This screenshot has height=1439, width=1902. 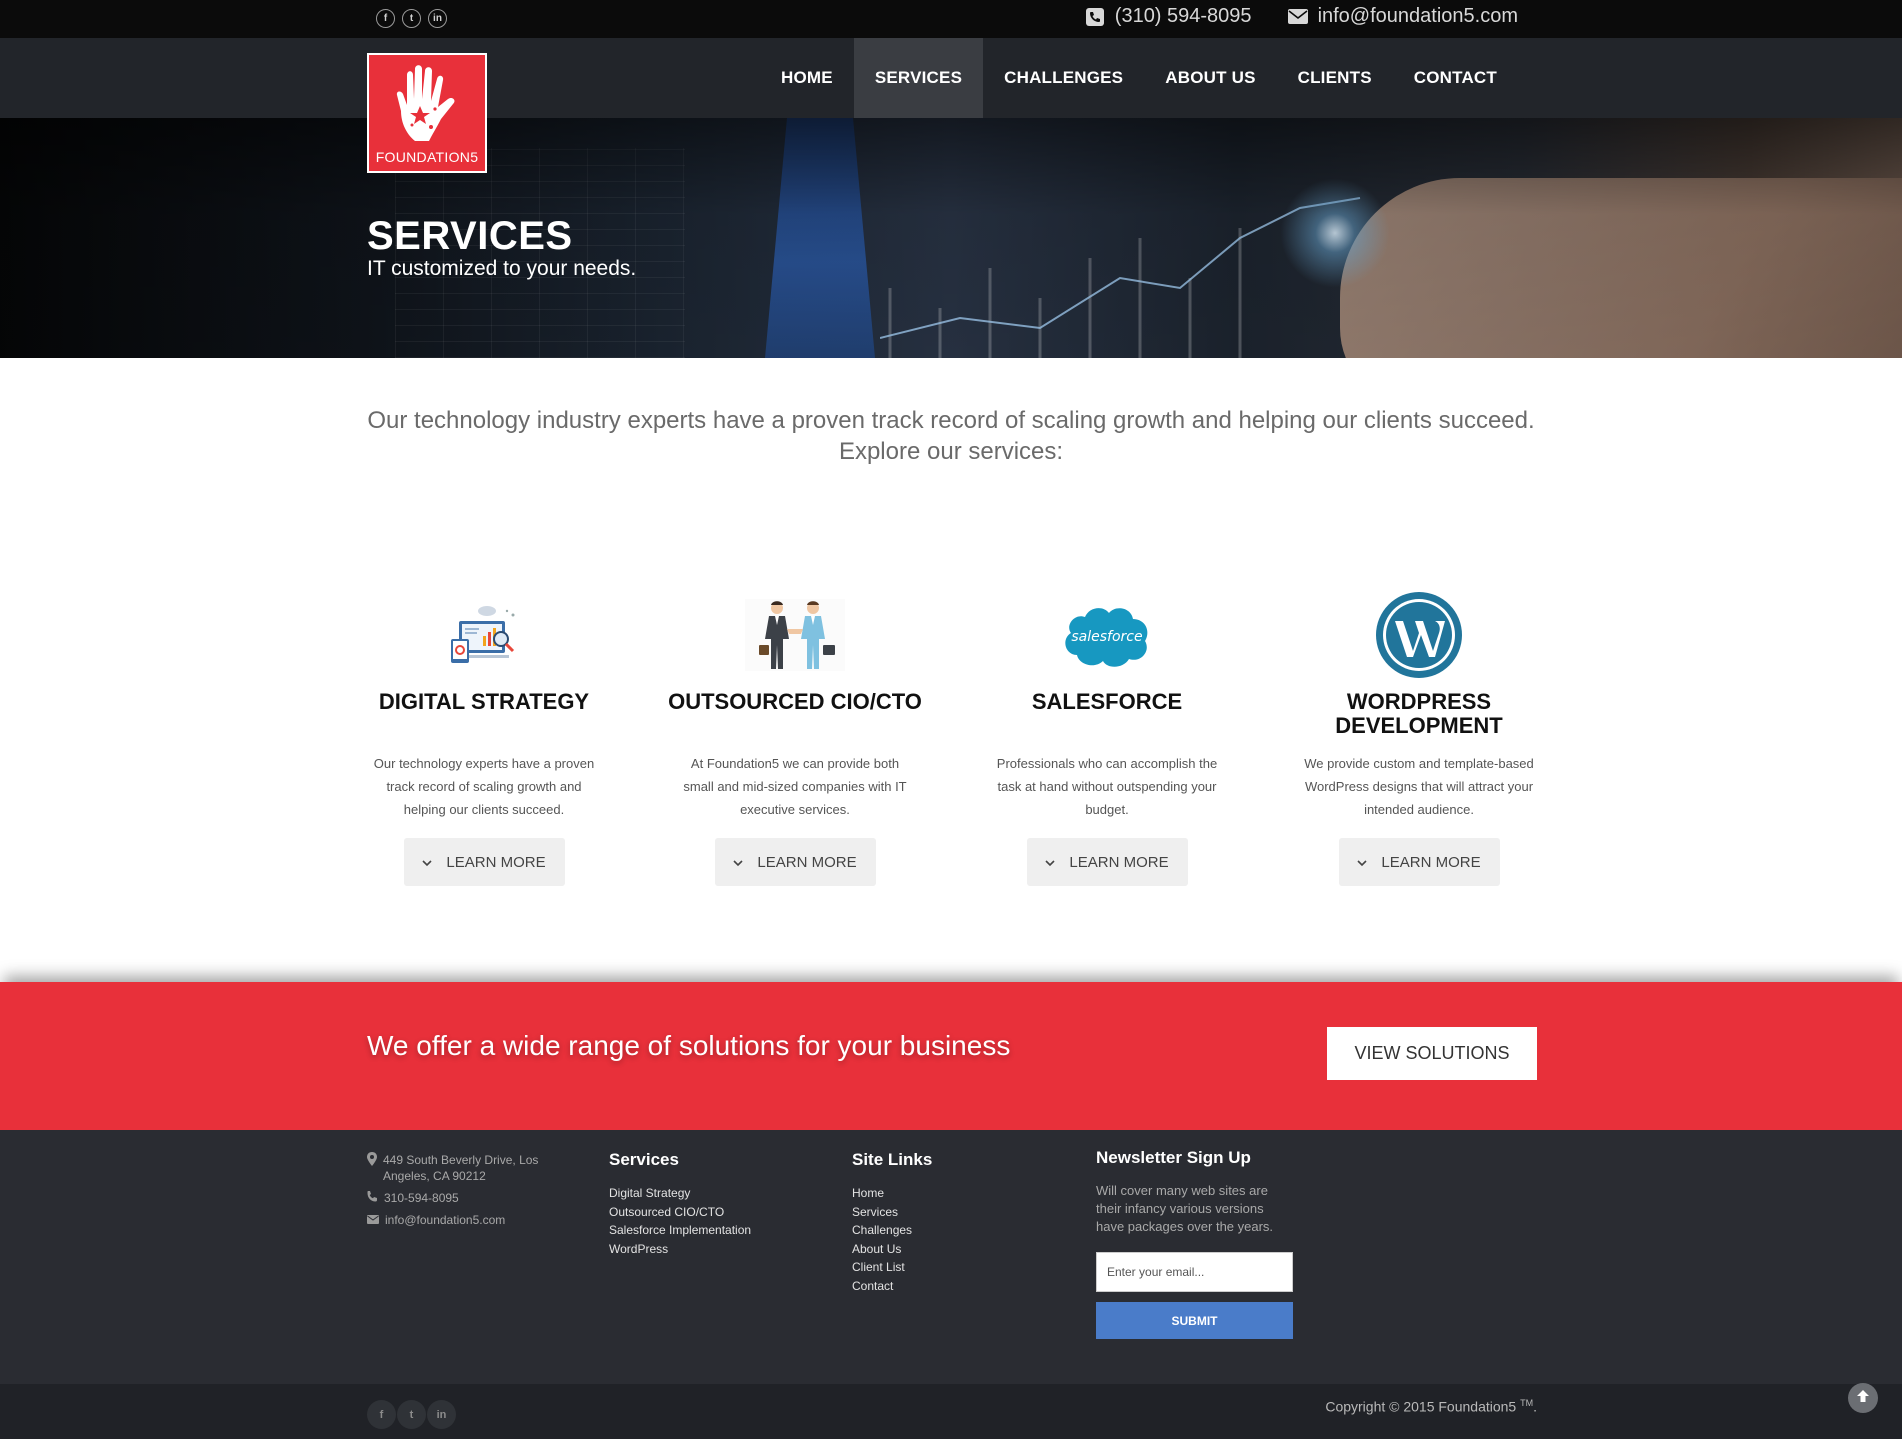 What do you see at coordinates (892, 1193) in the screenshot?
I see `footer-link-home: Home` at bounding box center [892, 1193].